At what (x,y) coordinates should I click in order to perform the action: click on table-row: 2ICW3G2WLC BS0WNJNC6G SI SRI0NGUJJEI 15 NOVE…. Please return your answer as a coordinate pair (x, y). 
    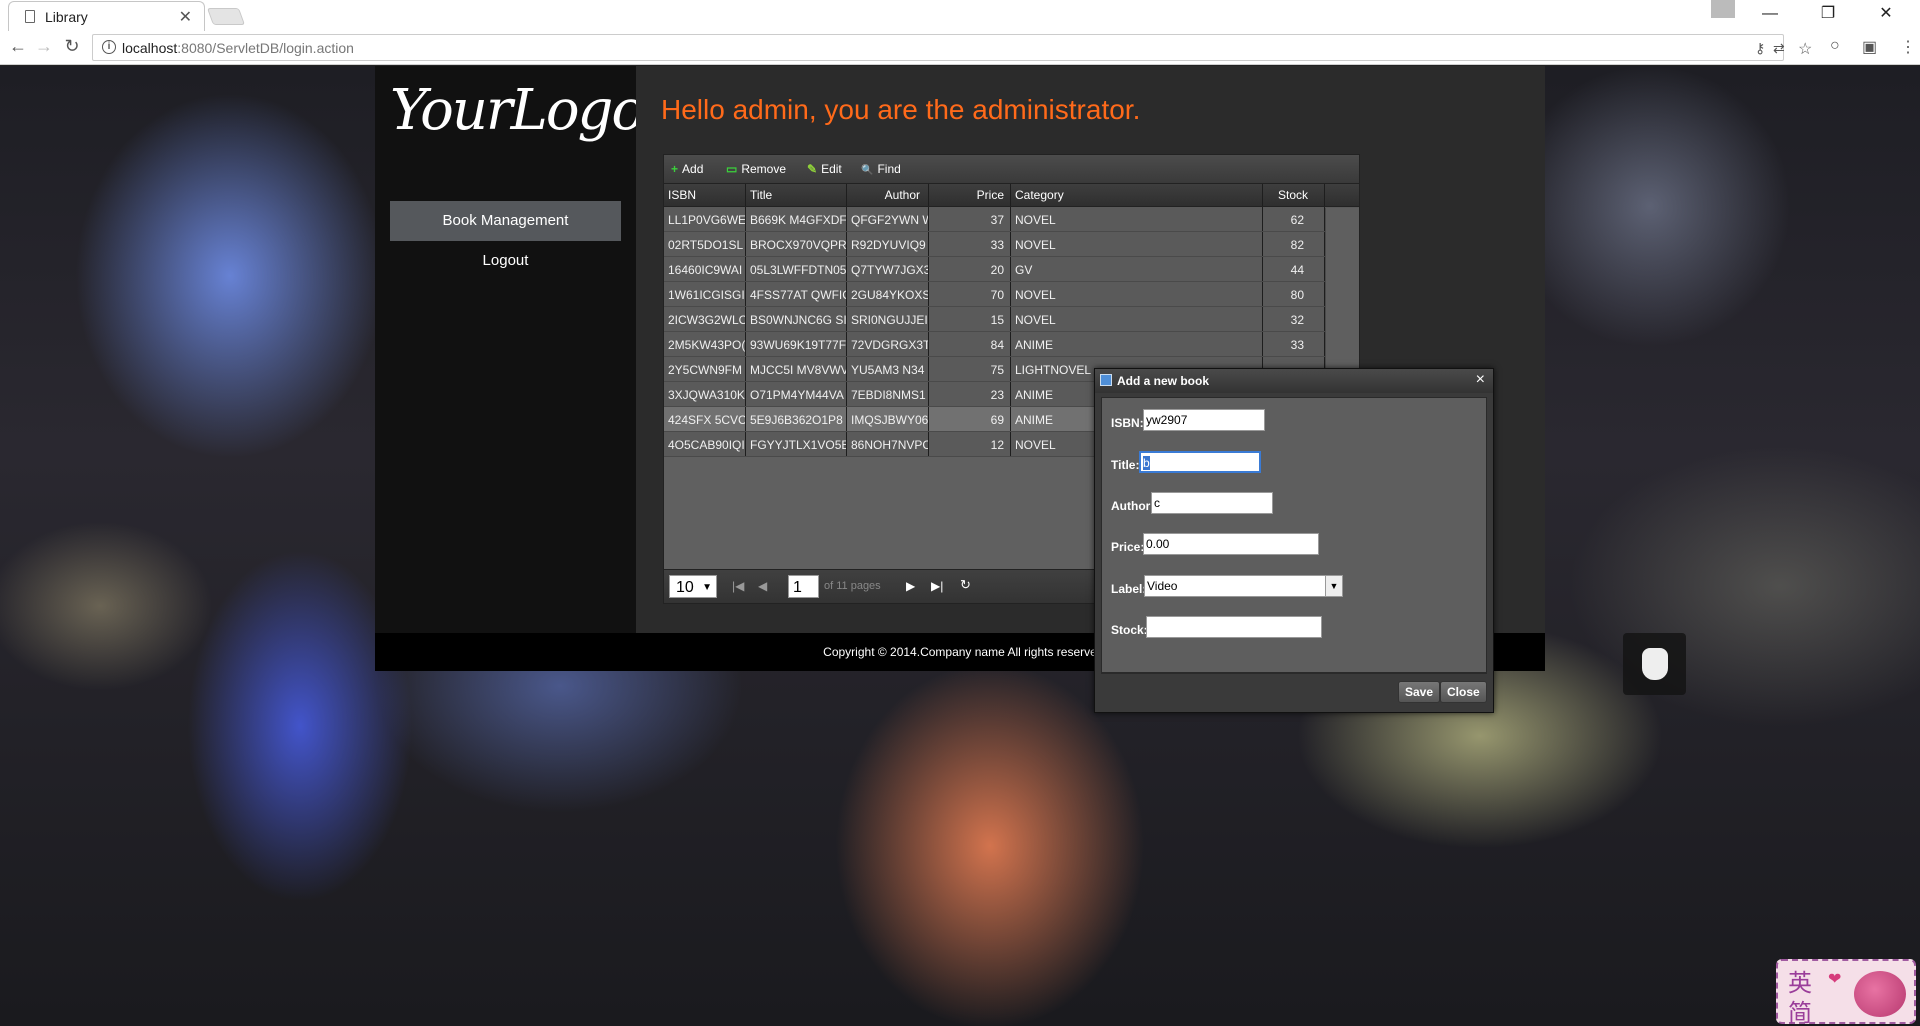
    Looking at the image, I should click on (1011, 319).